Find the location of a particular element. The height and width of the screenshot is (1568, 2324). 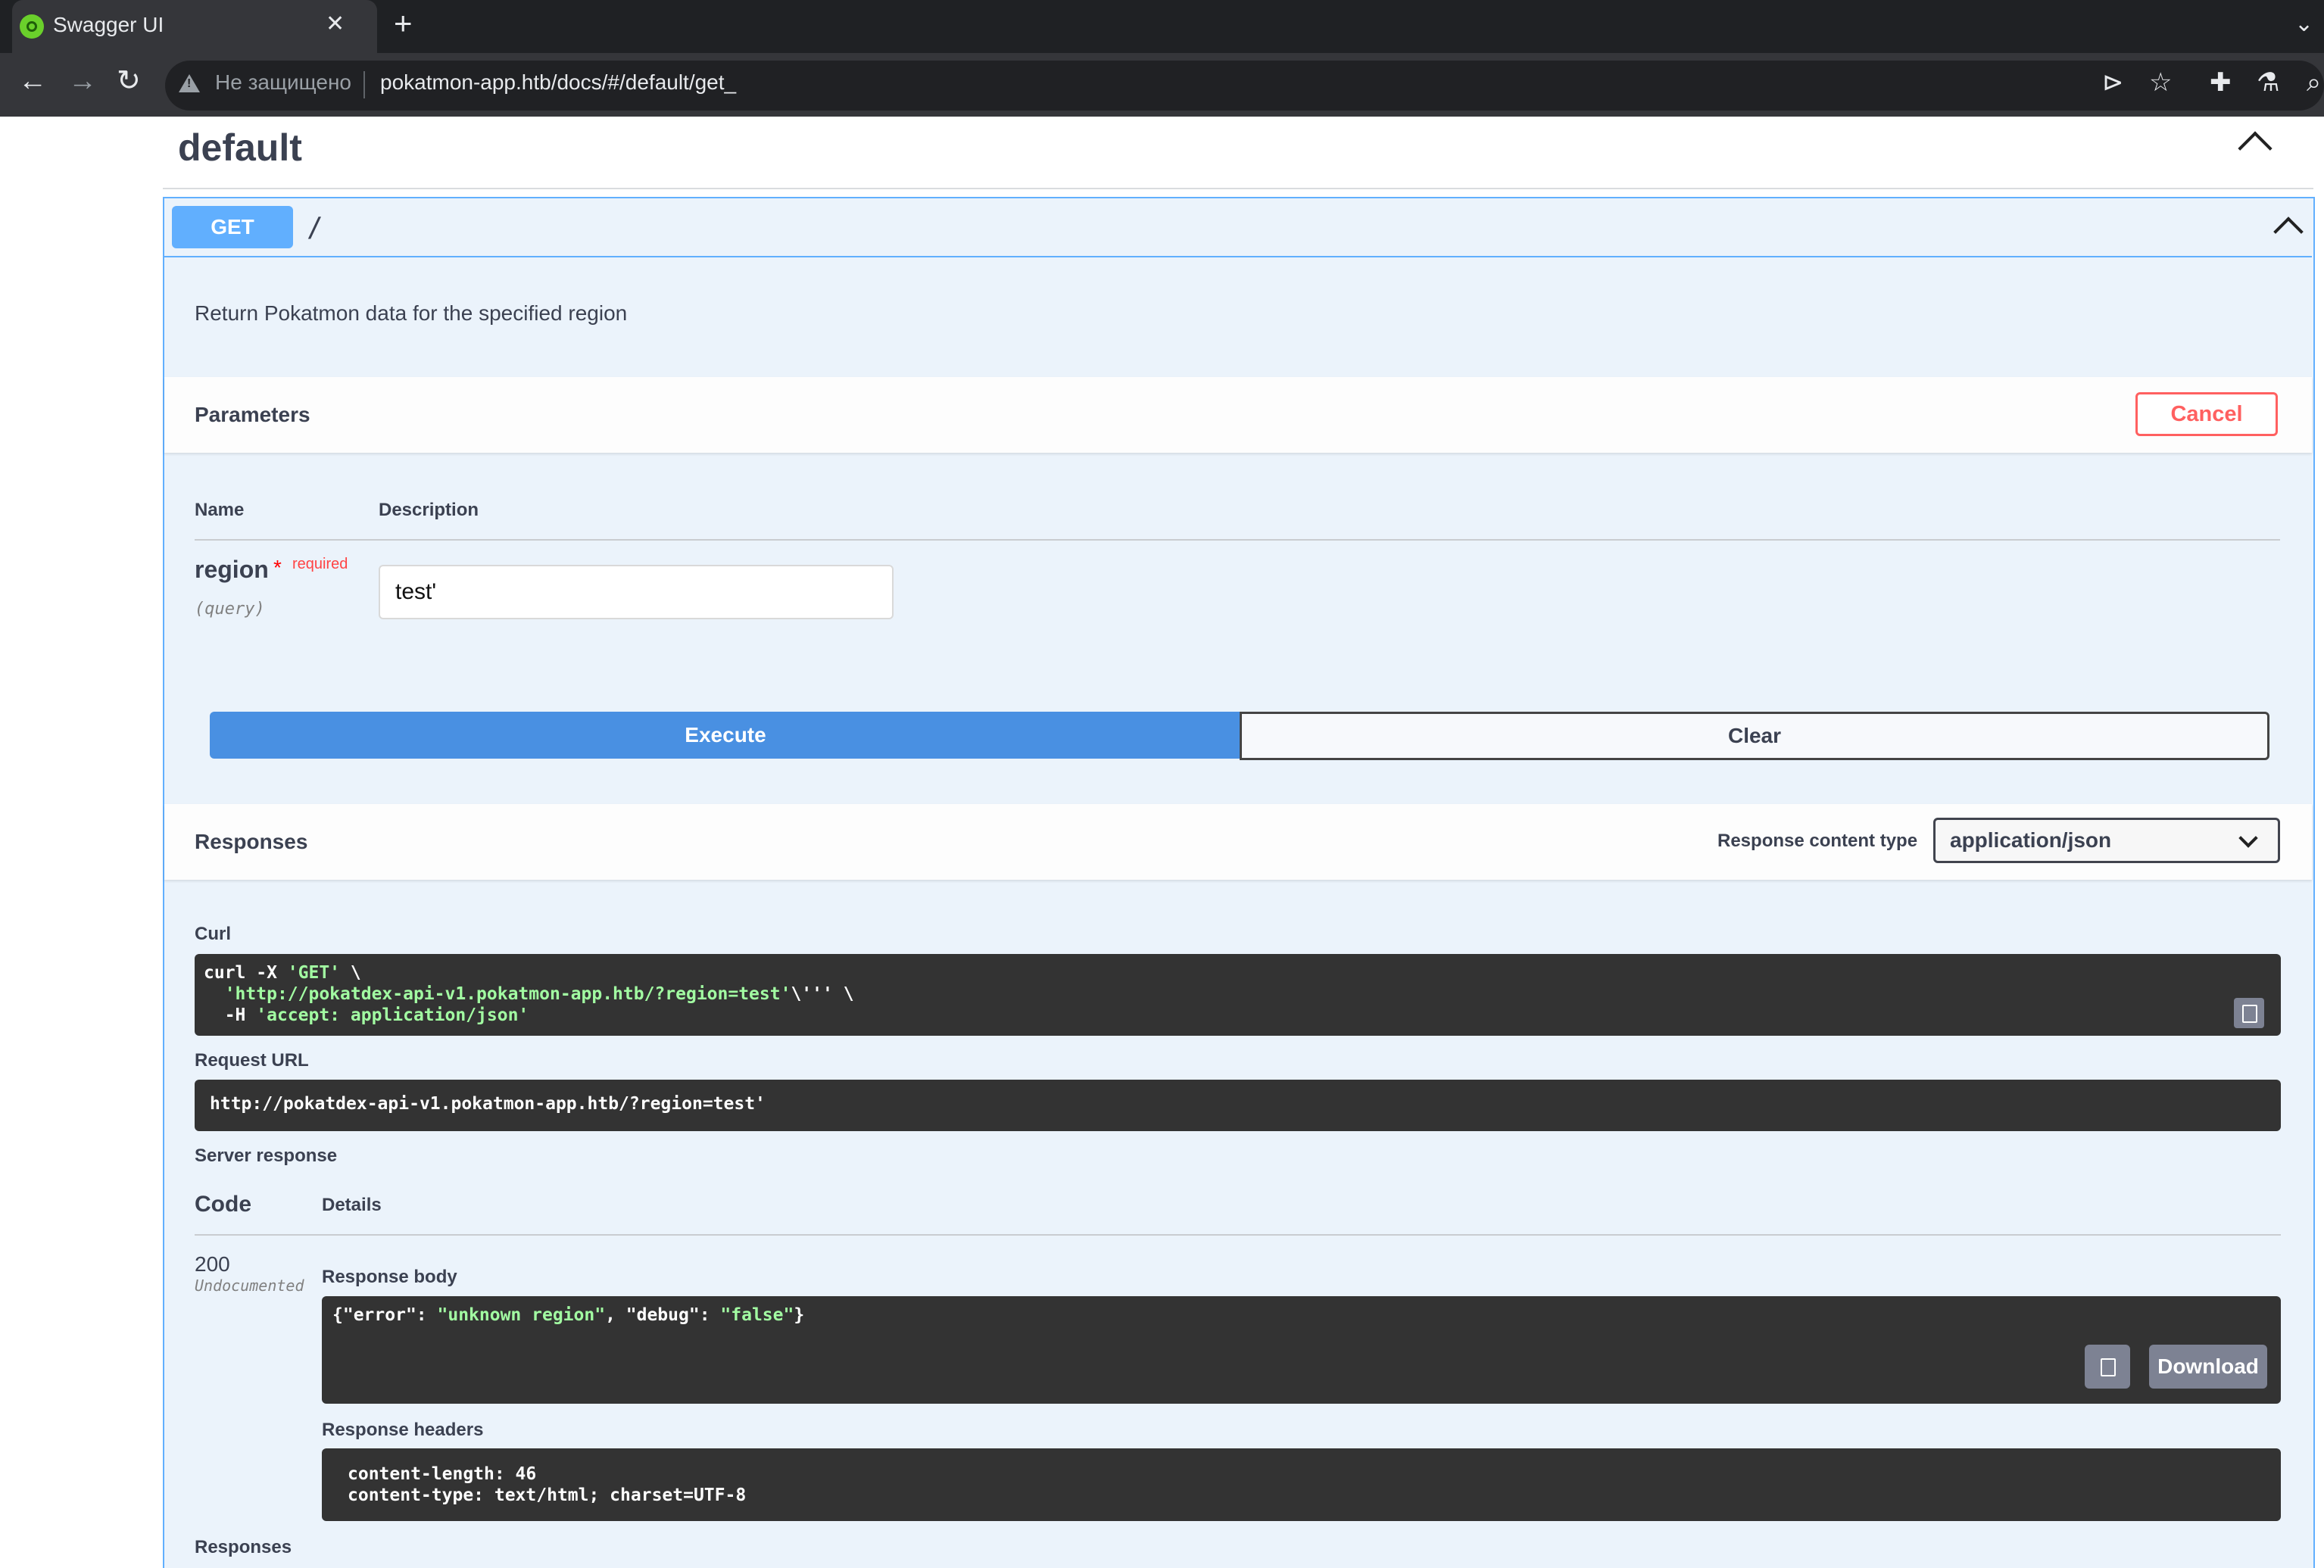

response-body-label: Response body is located at coordinates (389, 1277).